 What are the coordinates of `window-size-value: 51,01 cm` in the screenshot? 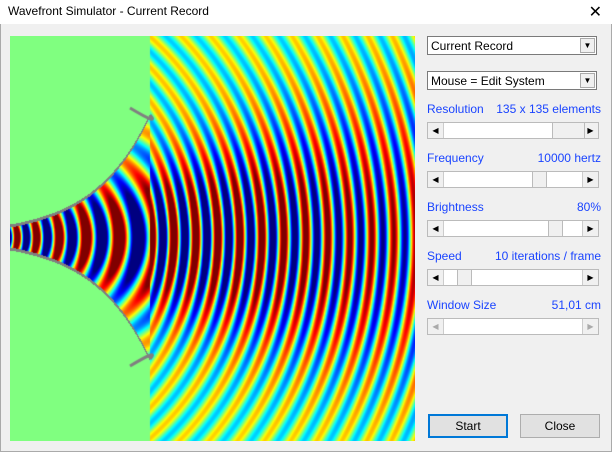 It's located at (576, 305).